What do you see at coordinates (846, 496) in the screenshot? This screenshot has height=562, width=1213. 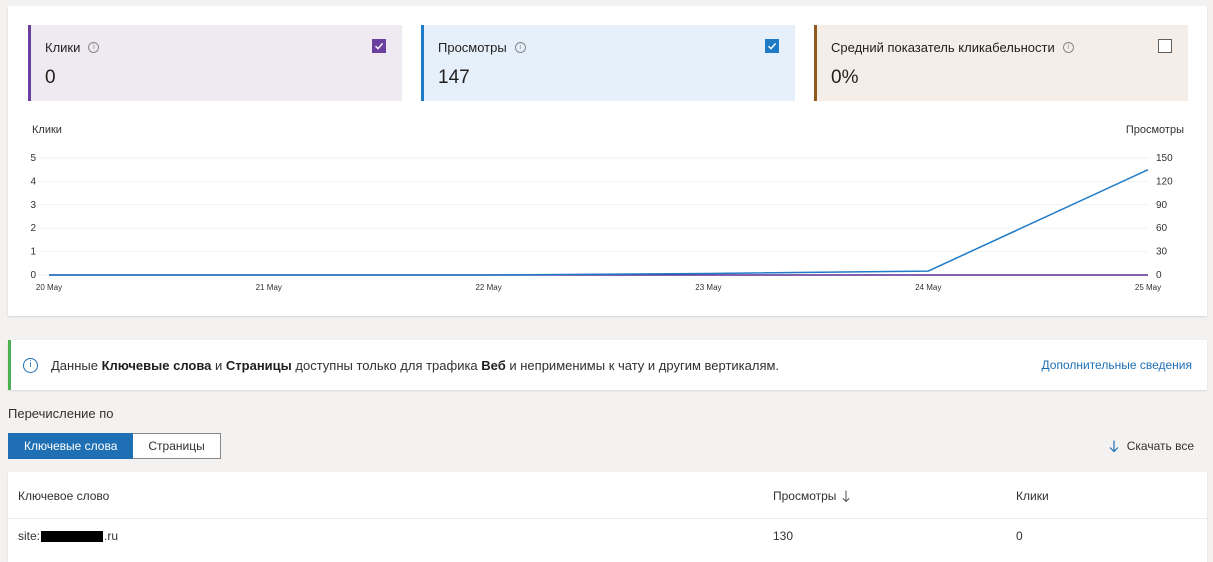 I see `sort-descending-icon` at bounding box center [846, 496].